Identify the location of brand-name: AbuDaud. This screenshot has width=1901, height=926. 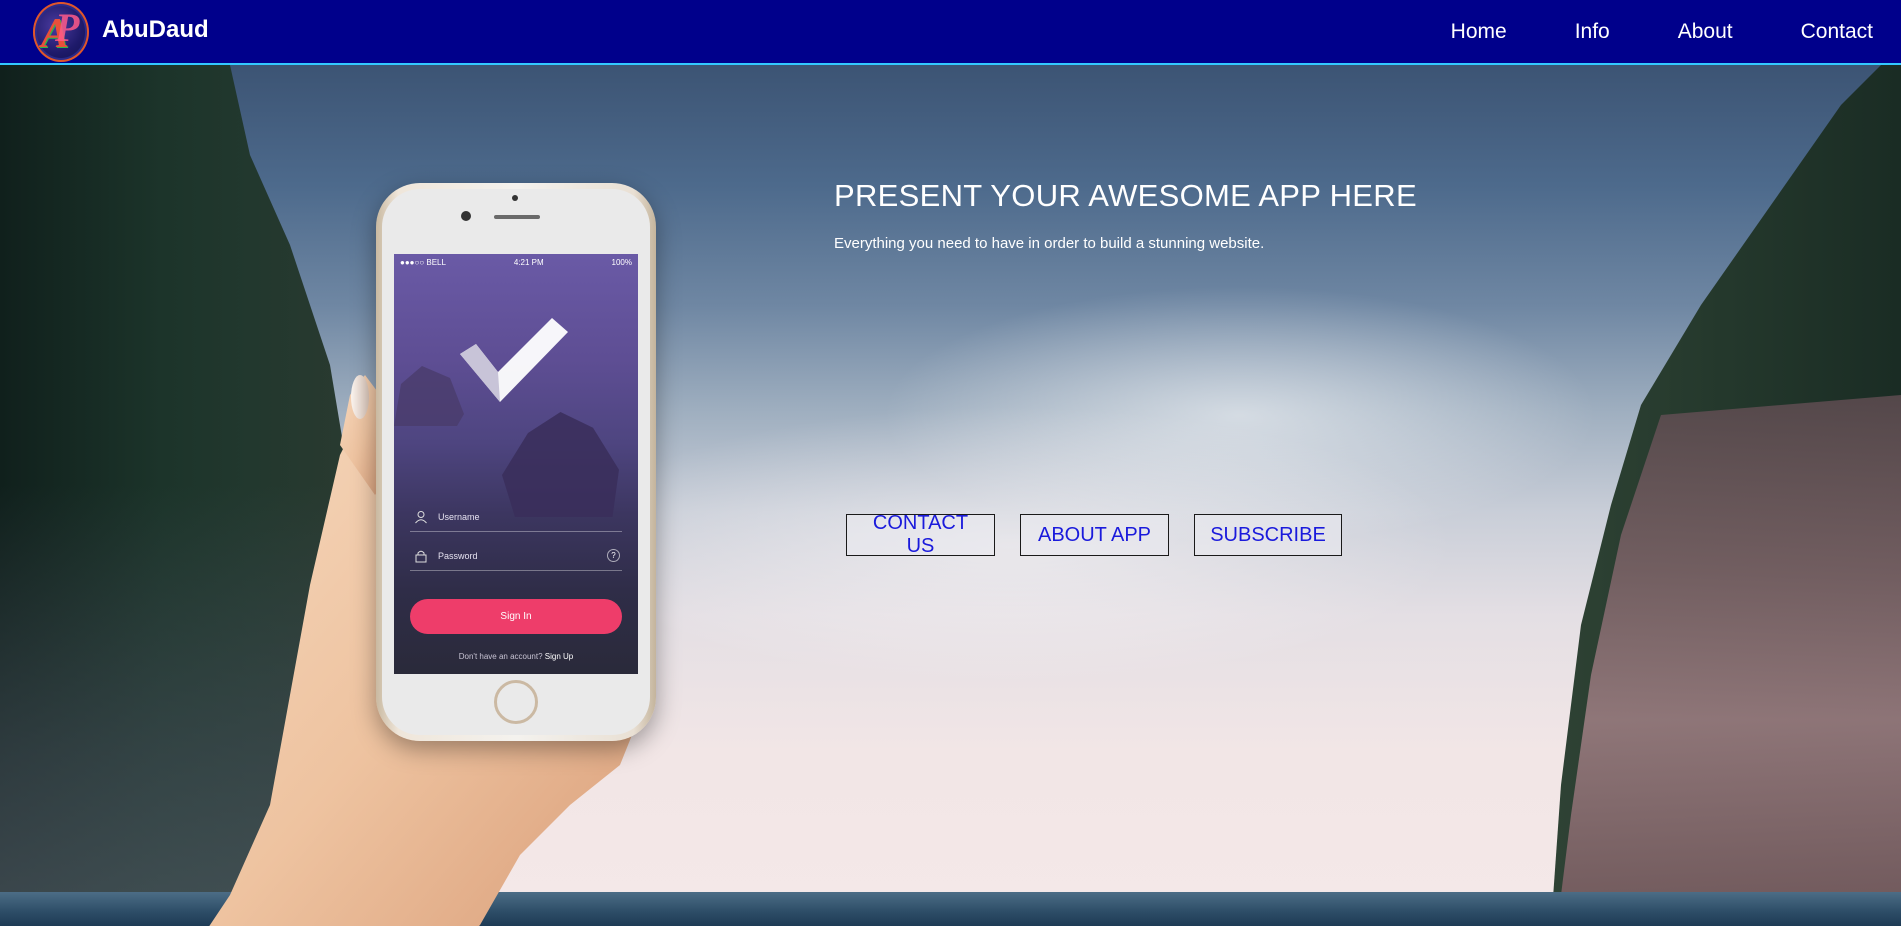
(155, 30).